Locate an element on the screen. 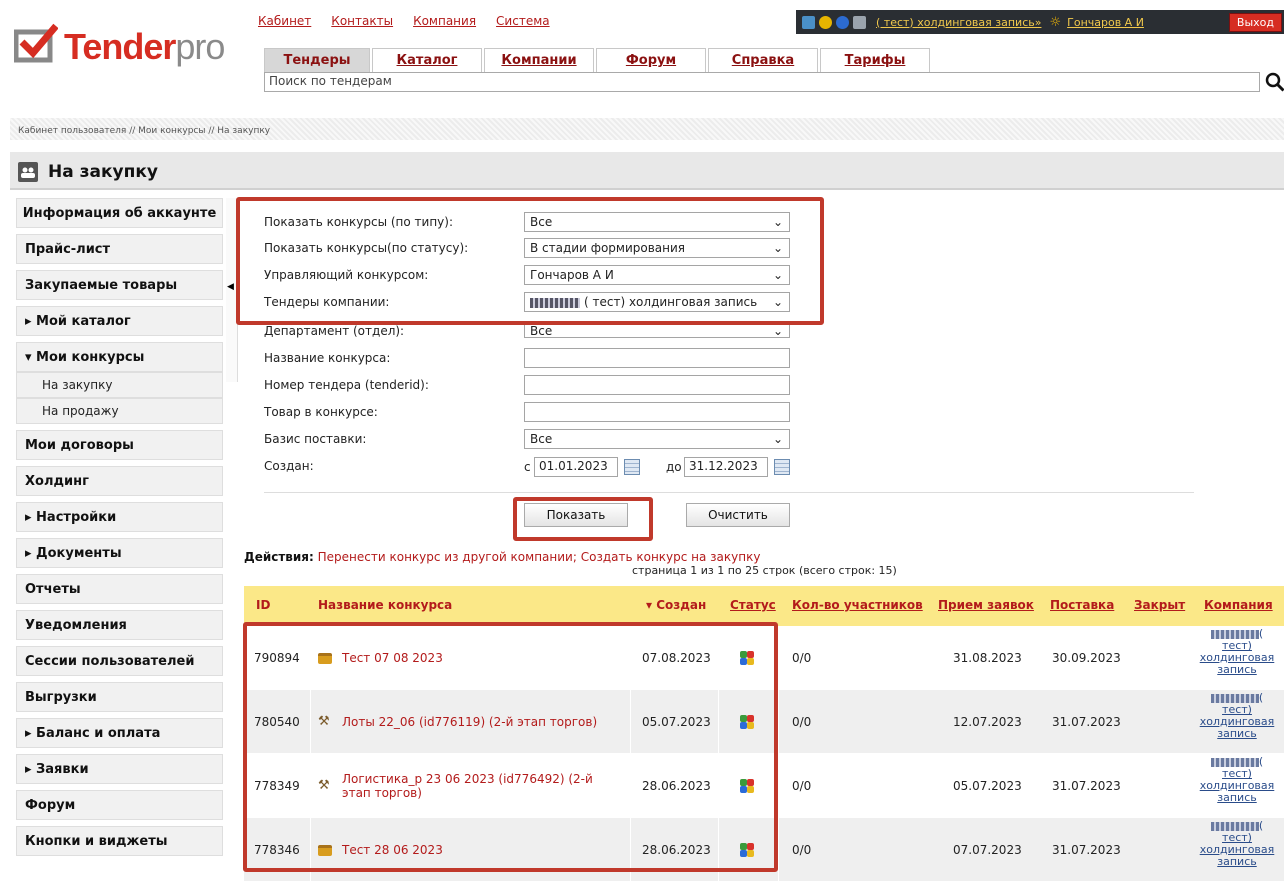  tools-icon is located at coordinates (859, 22).